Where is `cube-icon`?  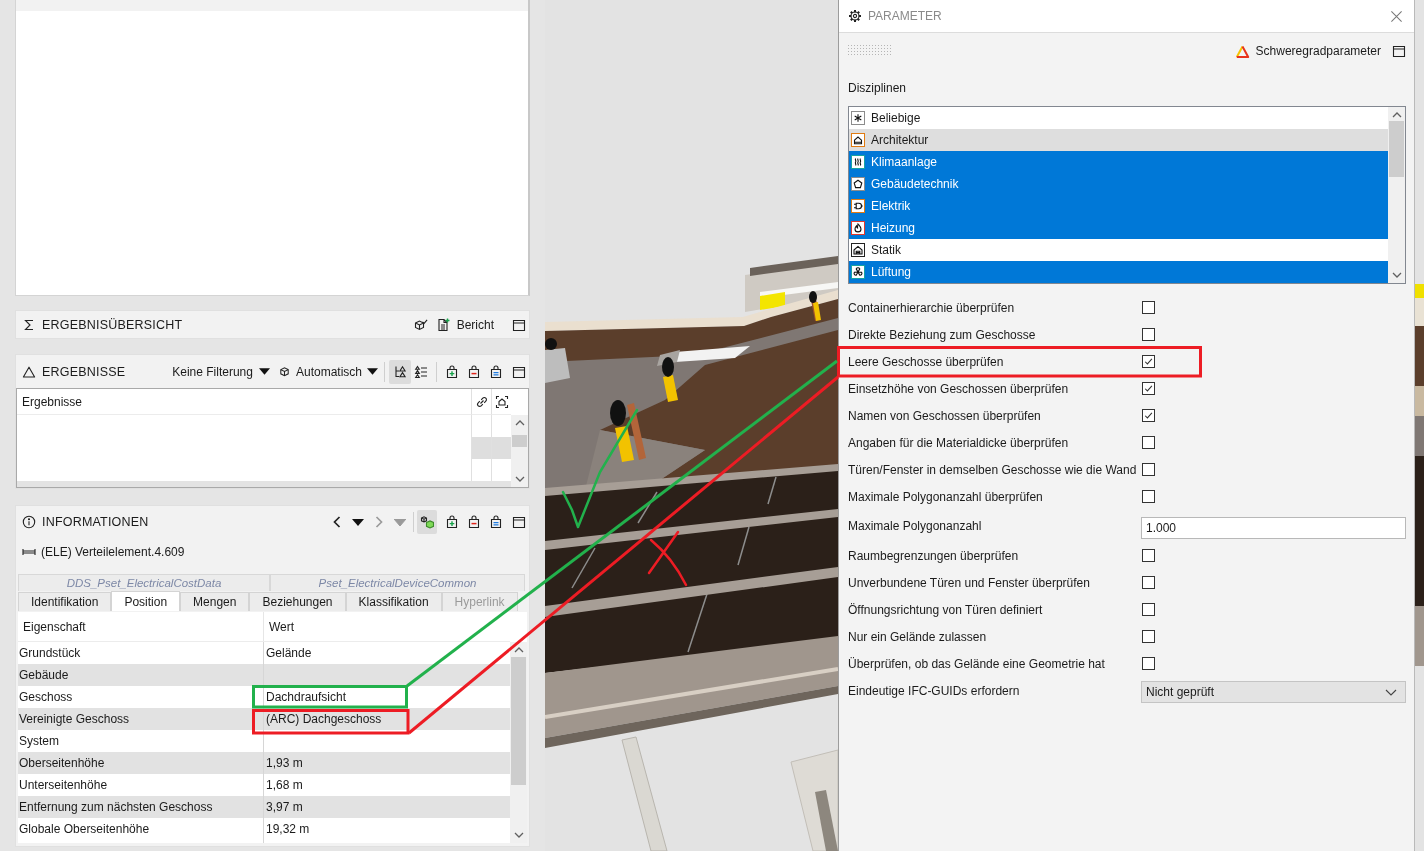
cube-icon is located at coordinates (284, 371).